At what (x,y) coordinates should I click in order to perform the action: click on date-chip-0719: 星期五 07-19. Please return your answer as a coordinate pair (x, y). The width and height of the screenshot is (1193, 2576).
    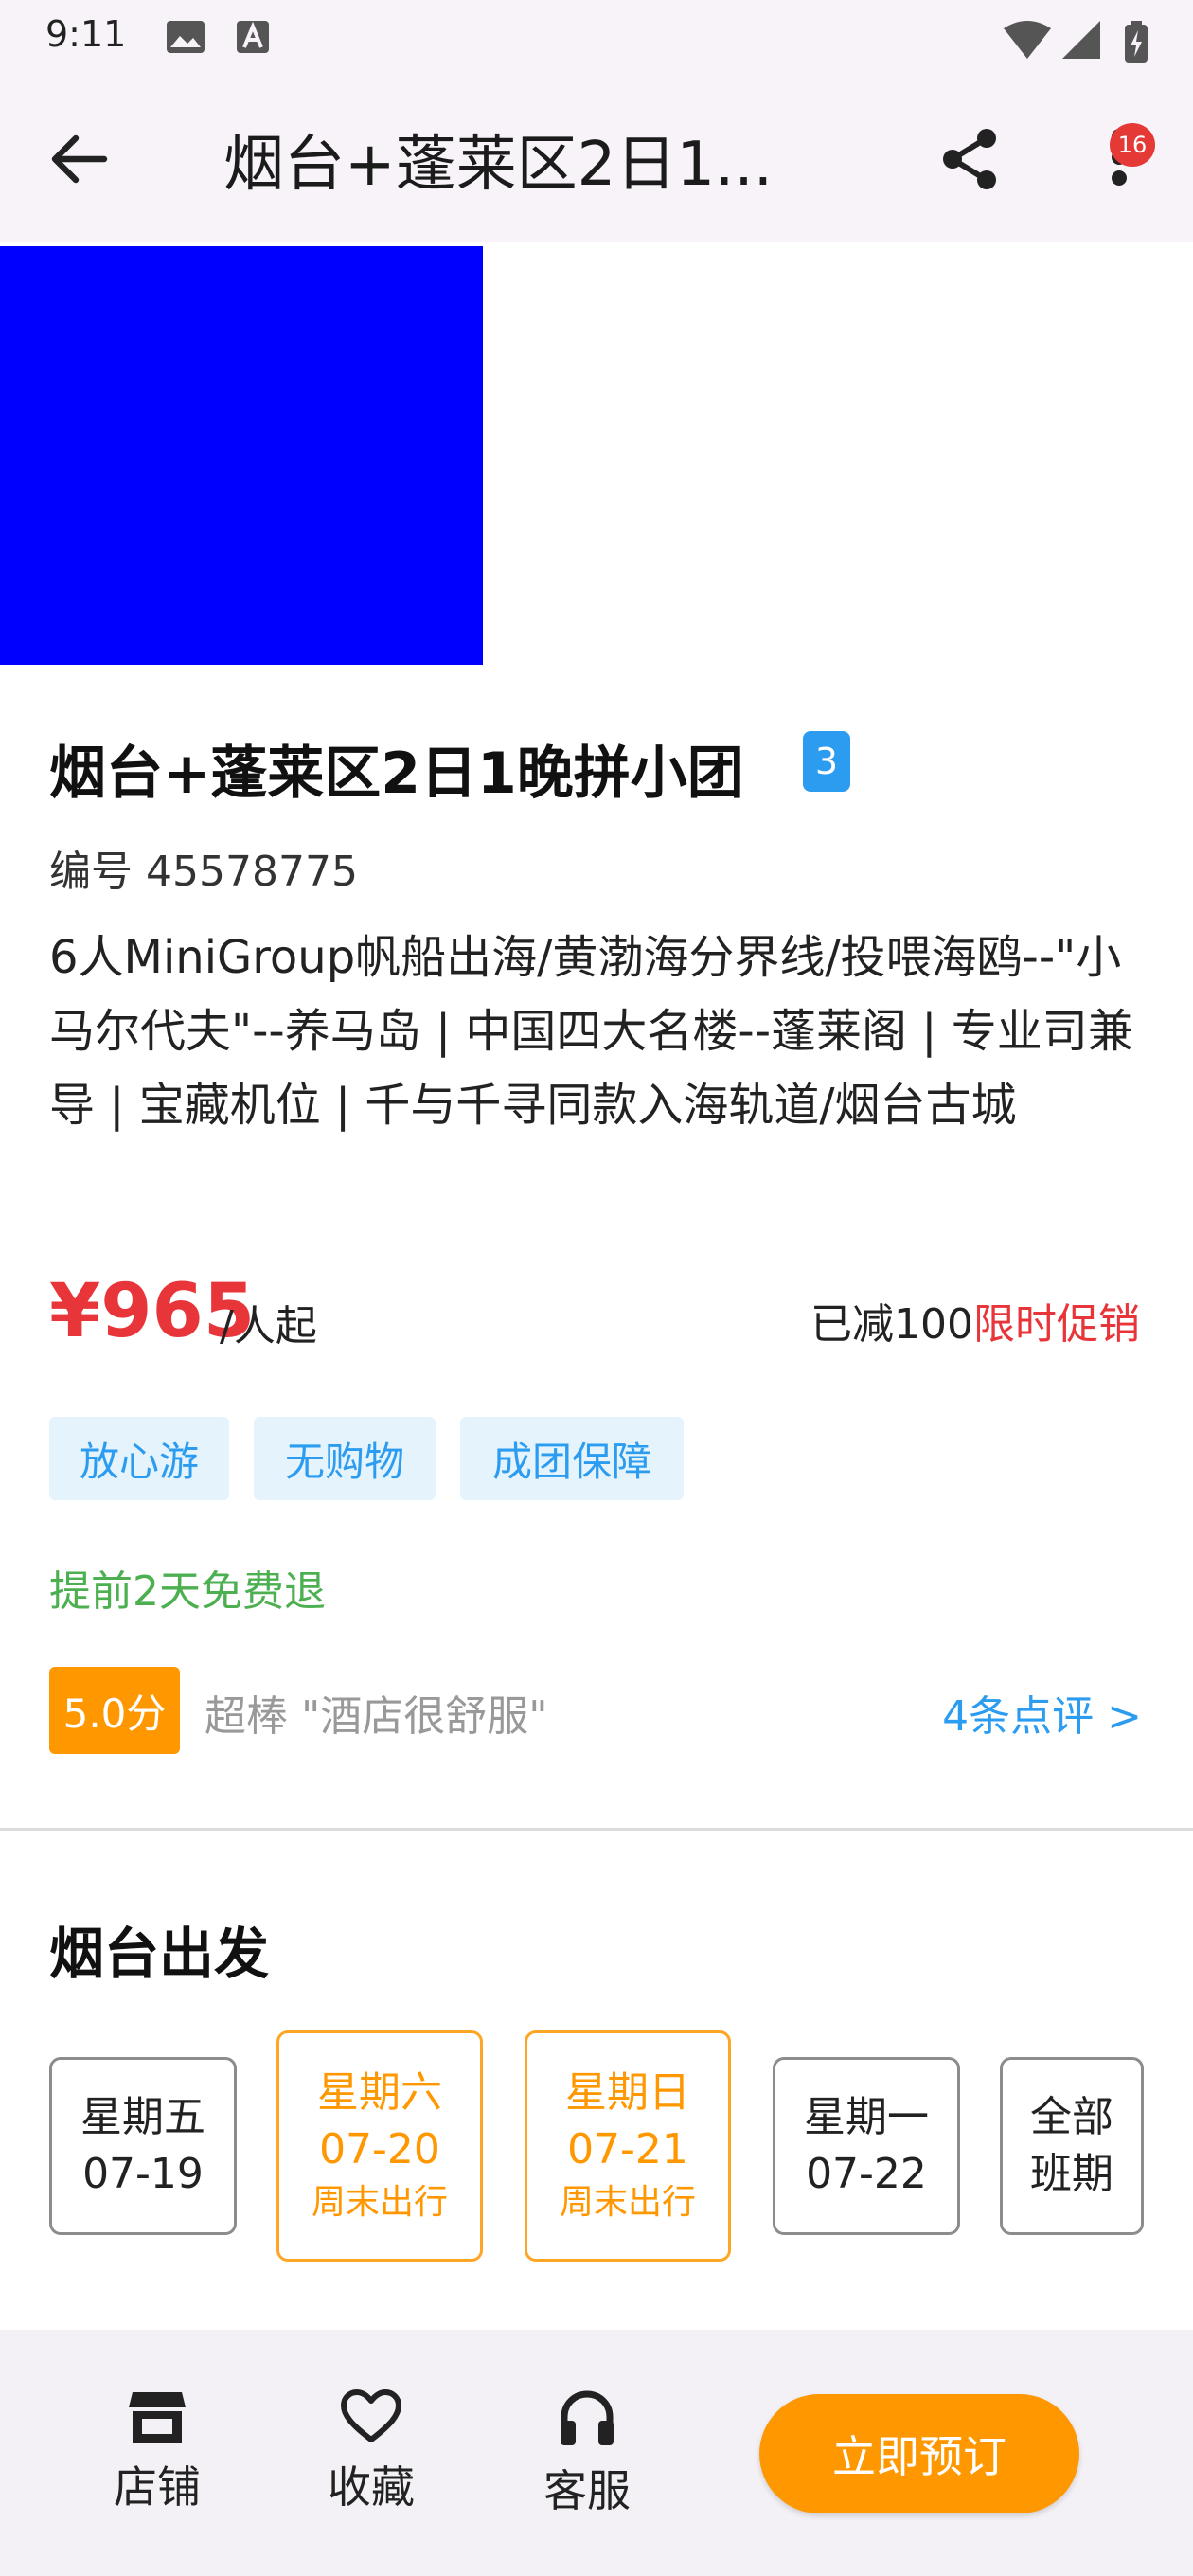
    Looking at the image, I should click on (143, 2146).